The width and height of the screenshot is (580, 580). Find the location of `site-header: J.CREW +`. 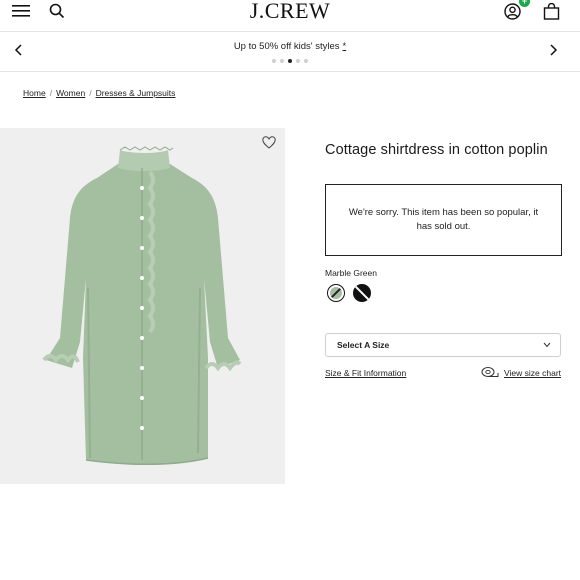

site-header: J.CREW + is located at coordinates (290, 13).